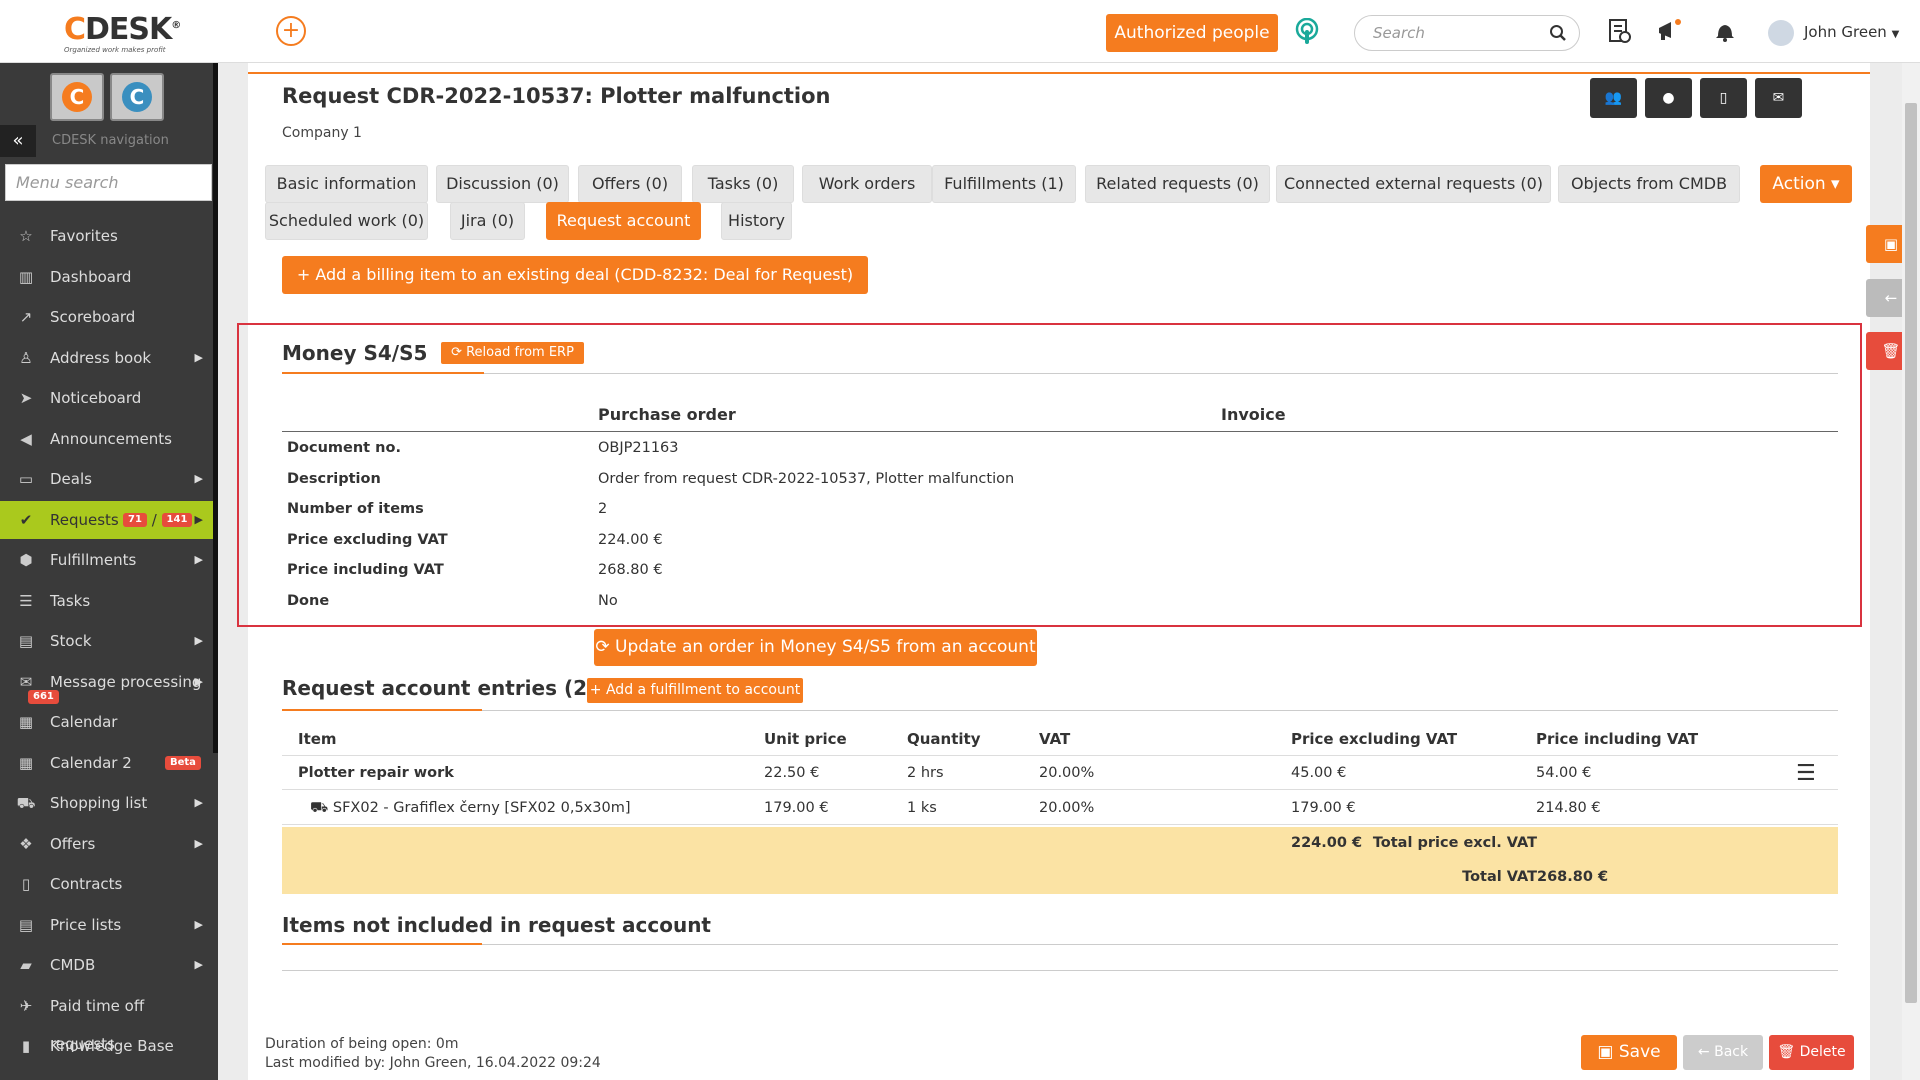  I want to click on page-scrollbar, so click(1911, 571).